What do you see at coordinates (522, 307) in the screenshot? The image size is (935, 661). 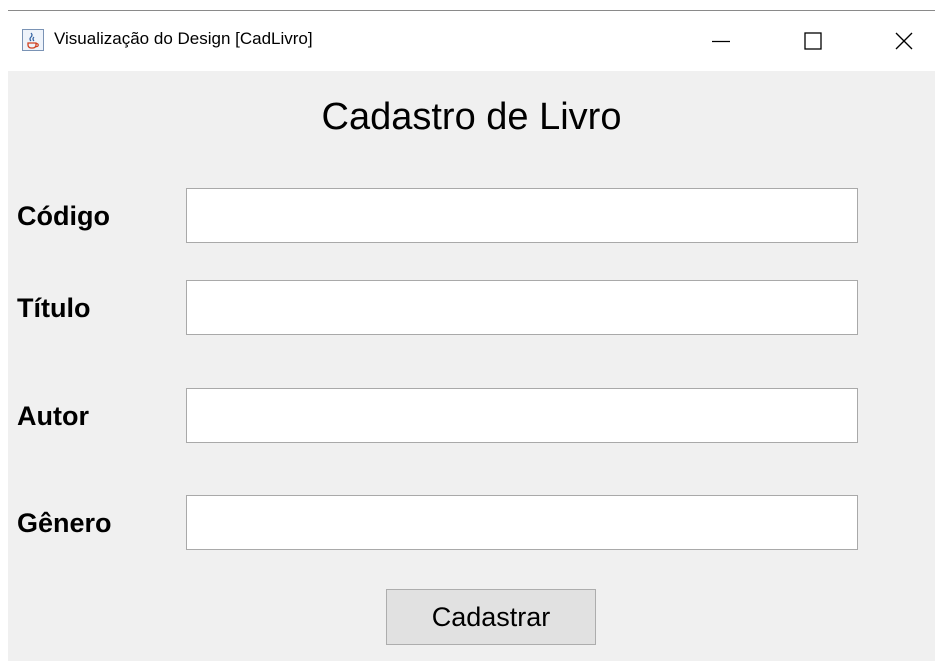 I see `titulo-input` at bounding box center [522, 307].